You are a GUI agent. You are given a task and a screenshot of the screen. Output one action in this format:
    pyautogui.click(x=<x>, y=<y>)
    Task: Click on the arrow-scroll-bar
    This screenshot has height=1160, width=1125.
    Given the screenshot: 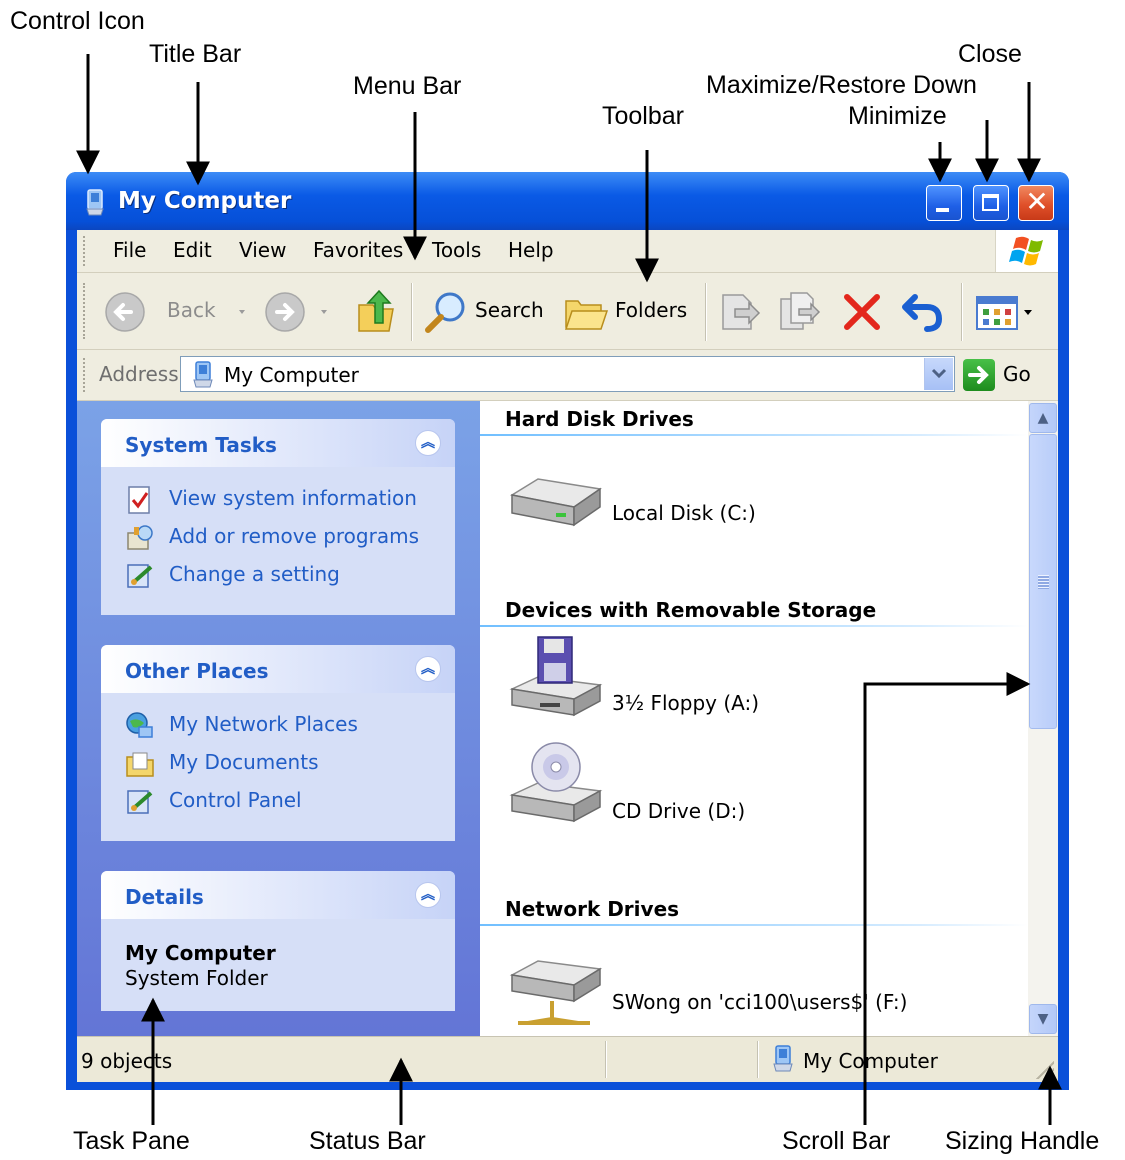 What is the action you would take?
    pyautogui.click(x=947, y=898)
    